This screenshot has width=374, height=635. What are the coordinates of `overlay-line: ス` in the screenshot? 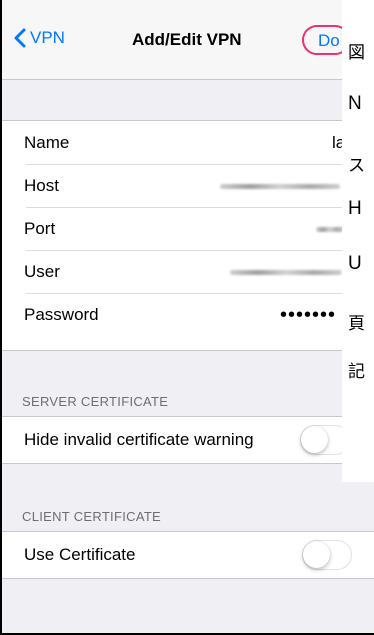 It's located at (356, 165).